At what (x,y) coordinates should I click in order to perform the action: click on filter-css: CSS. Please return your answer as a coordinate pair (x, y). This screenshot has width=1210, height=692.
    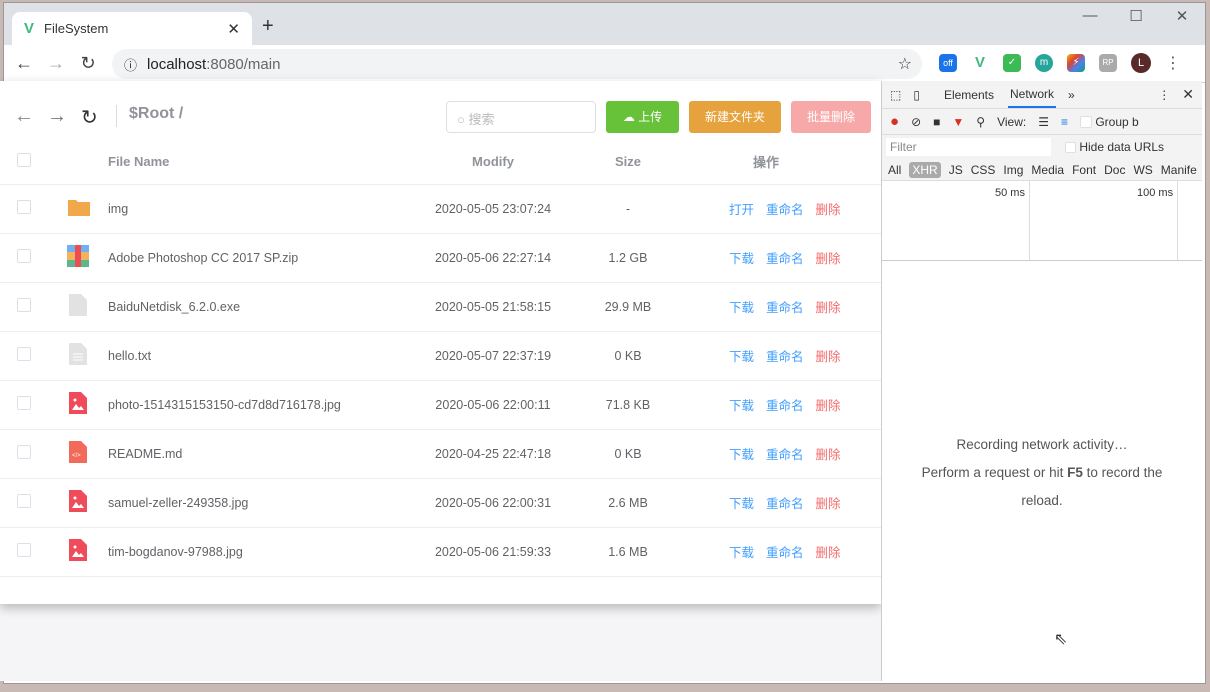
    Looking at the image, I should click on (983, 170).